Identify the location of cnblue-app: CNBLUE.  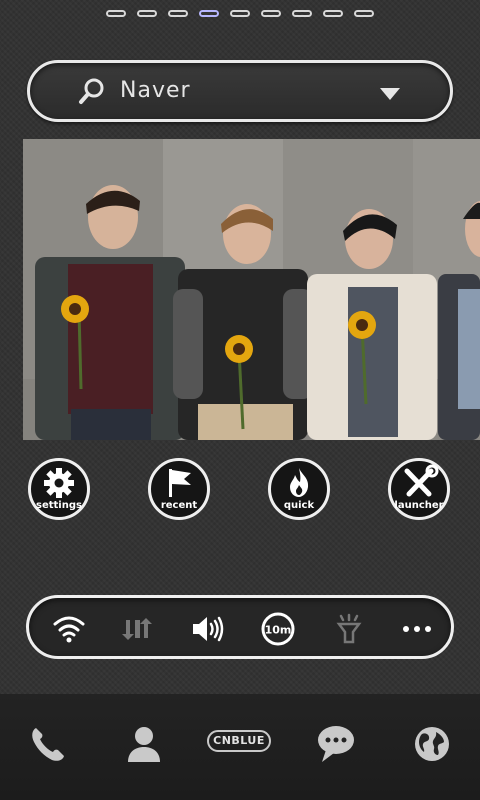
(239, 741).